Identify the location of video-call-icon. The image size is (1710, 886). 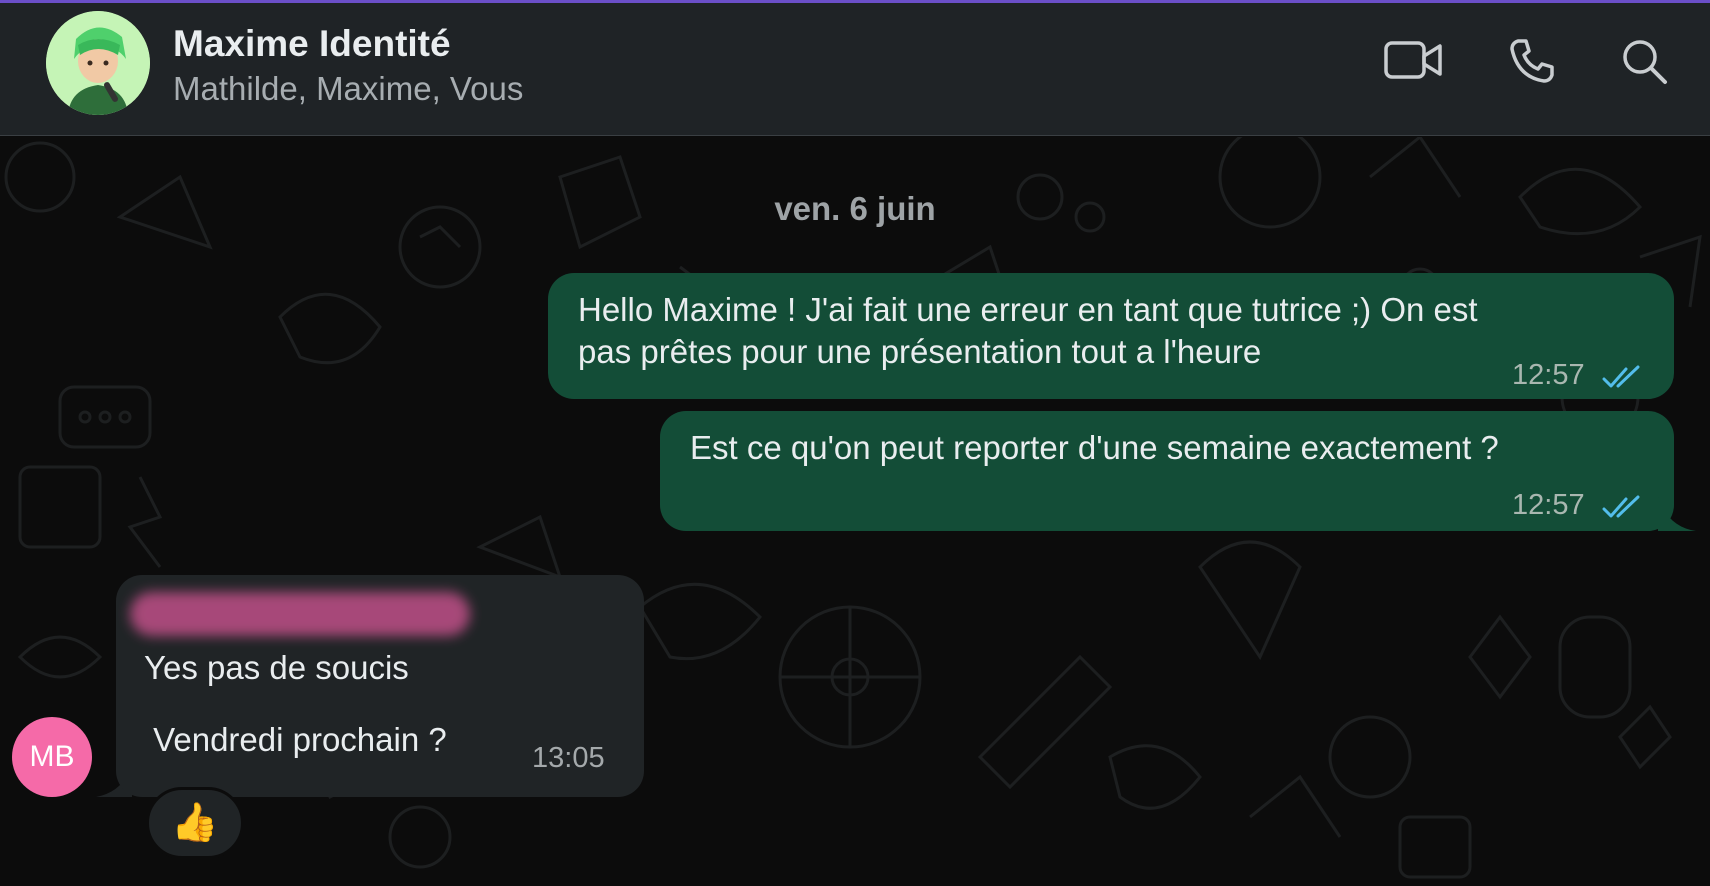
(1414, 62).